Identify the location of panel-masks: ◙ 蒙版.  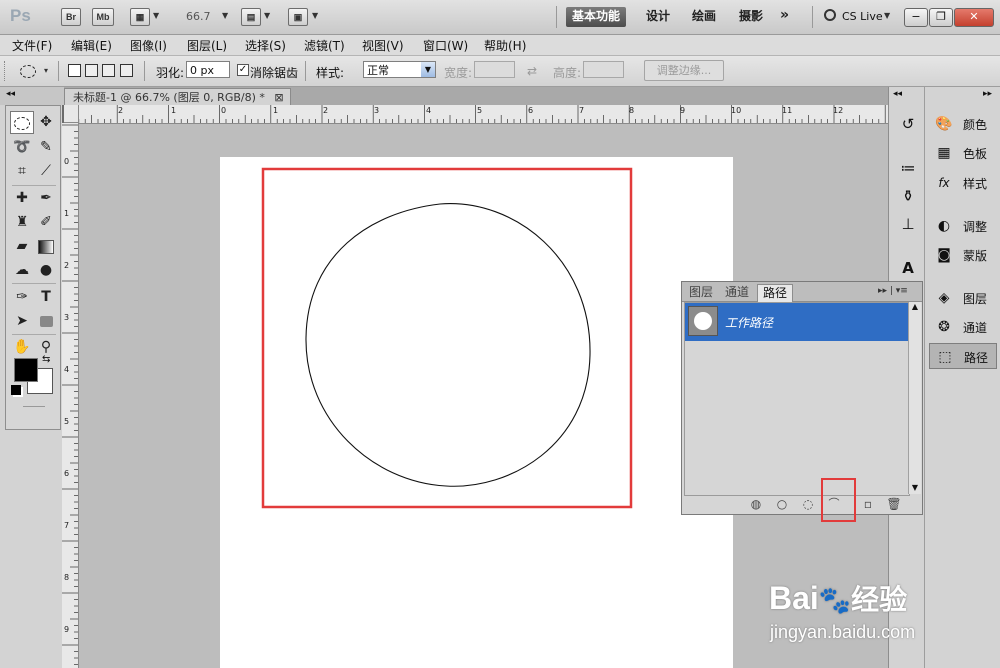
(963, 255).